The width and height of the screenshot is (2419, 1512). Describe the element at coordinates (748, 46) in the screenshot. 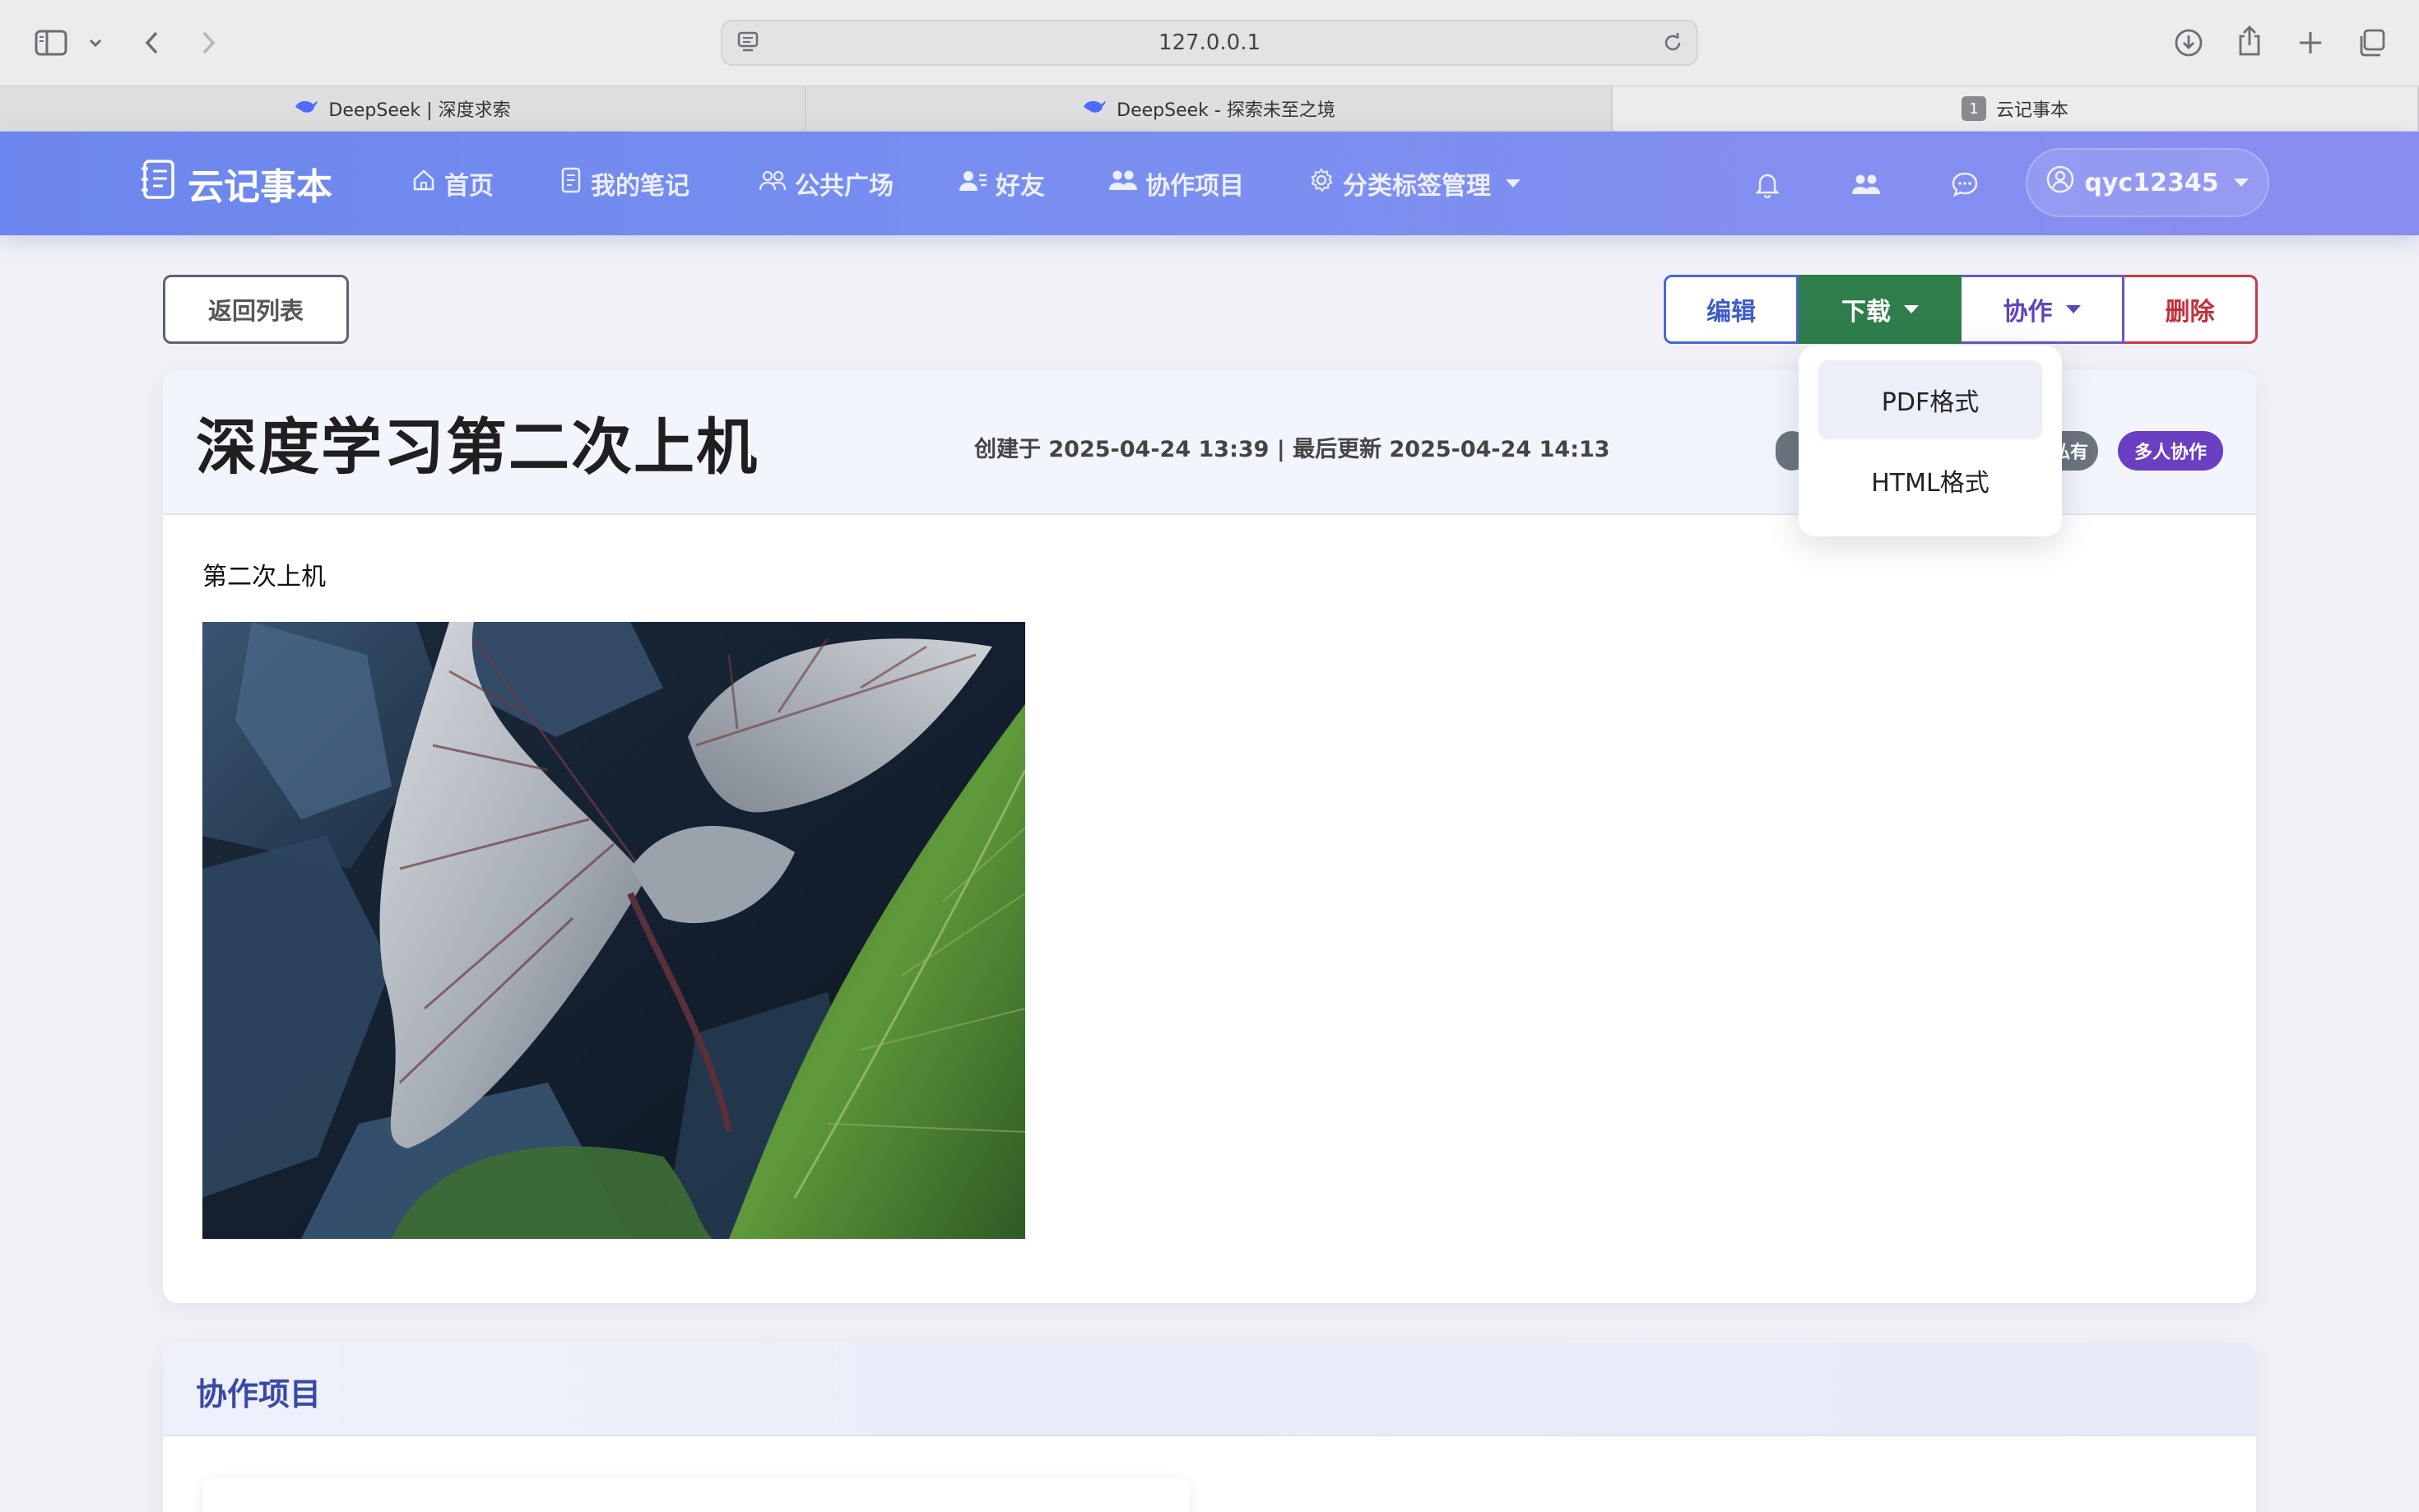

I see `site-settings-icon` at that location.